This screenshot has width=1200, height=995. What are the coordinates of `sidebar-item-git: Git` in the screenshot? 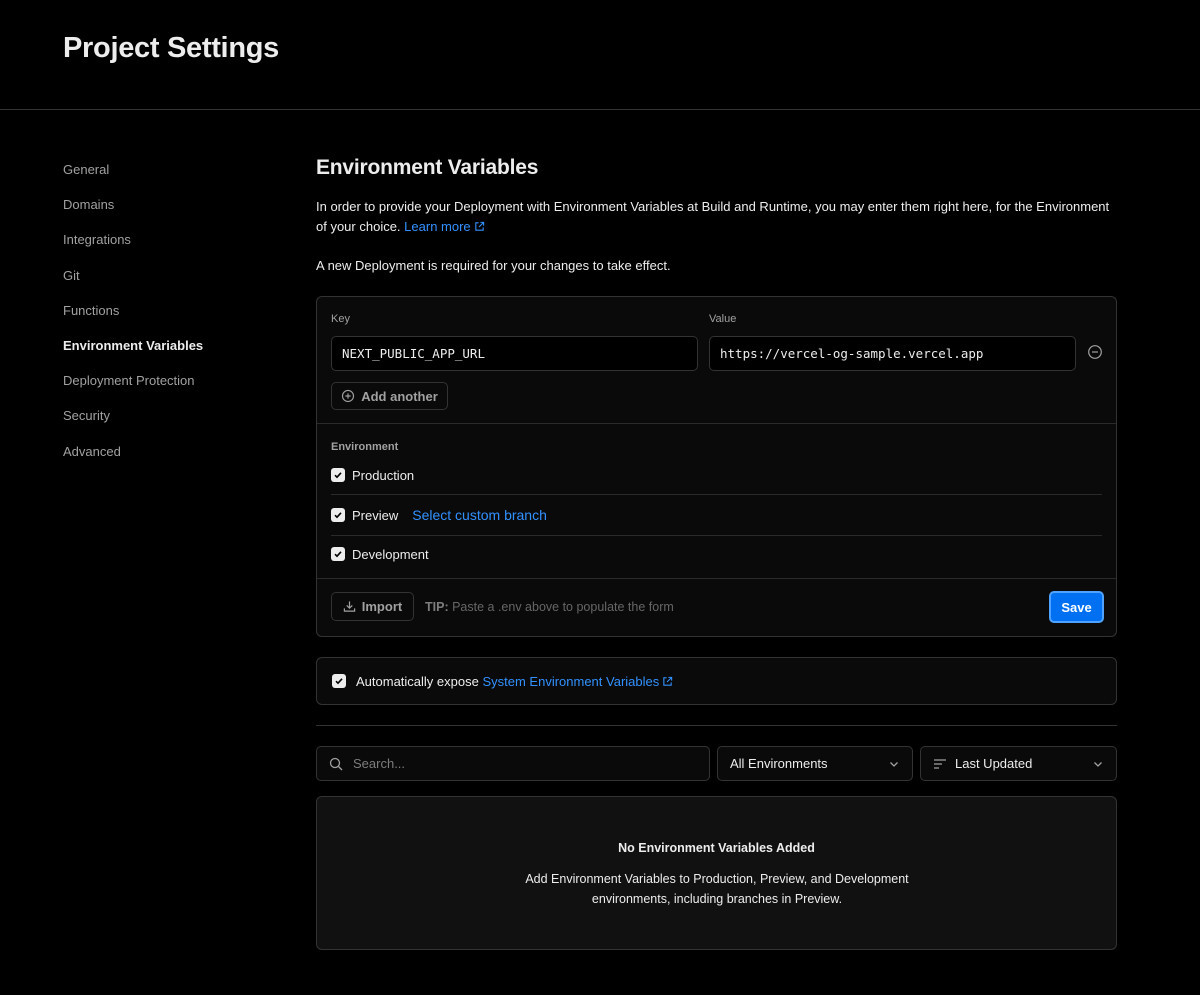 It's located at (173, 283).